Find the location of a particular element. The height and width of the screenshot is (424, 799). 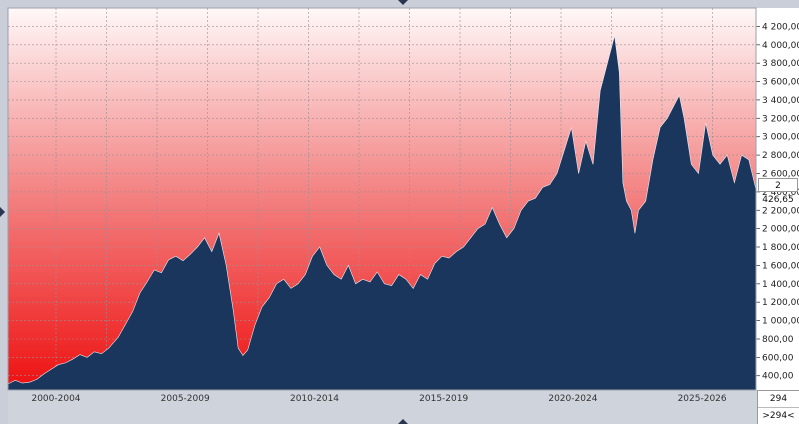

x-axis-panel is located at coordinates (382, 407).